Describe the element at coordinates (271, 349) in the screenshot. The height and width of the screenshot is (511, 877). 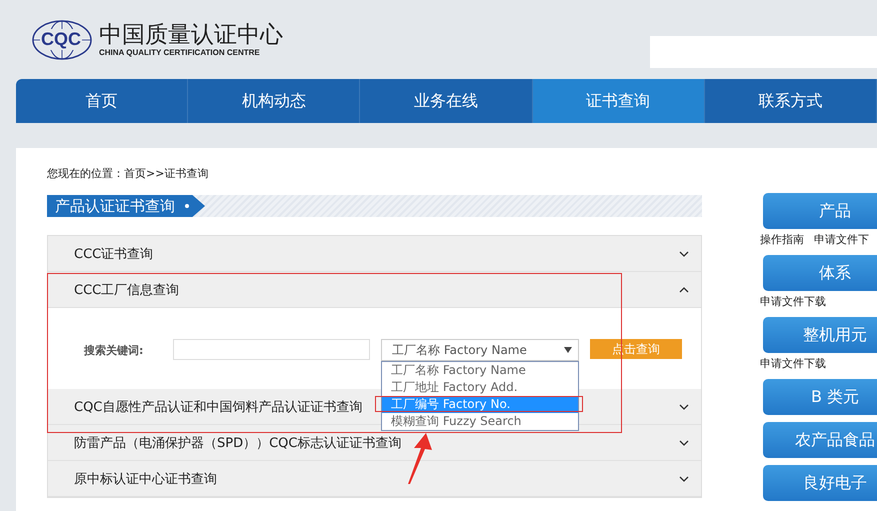
I see `keyword-input` at that location.